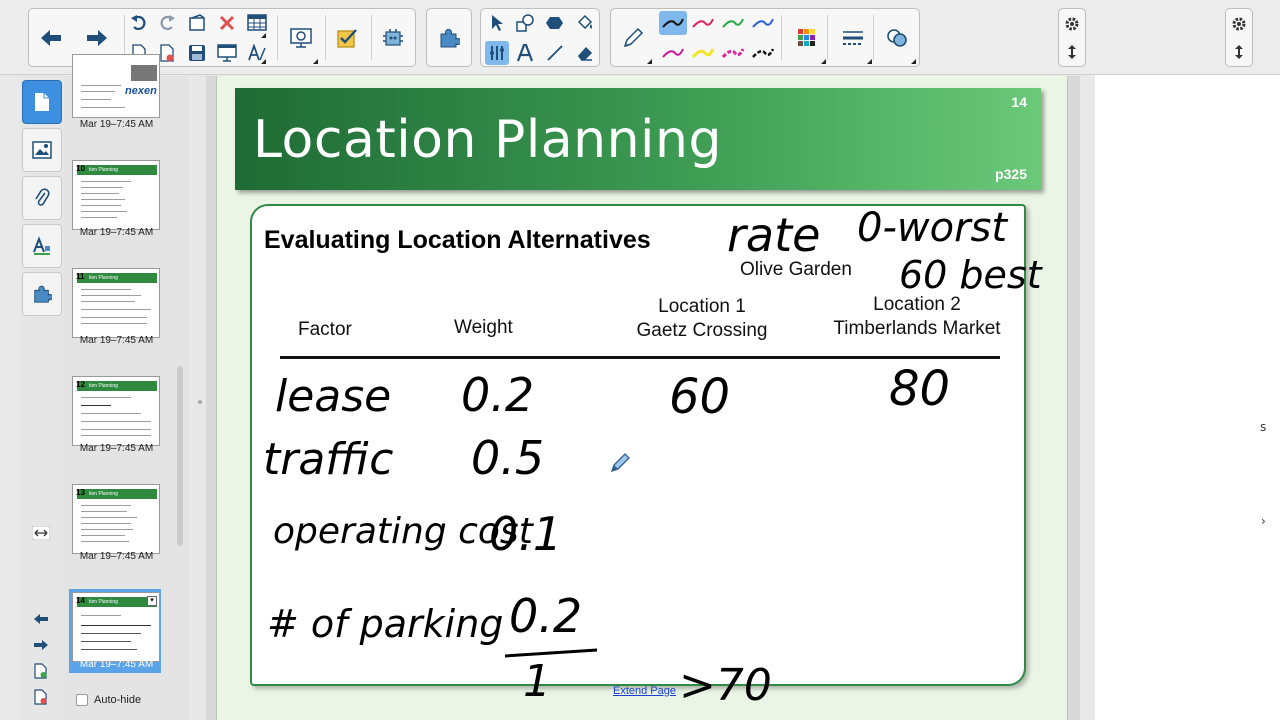  Describe the element at coordinates (555, 53) in the screenshot. I see `line-icon` at that location.